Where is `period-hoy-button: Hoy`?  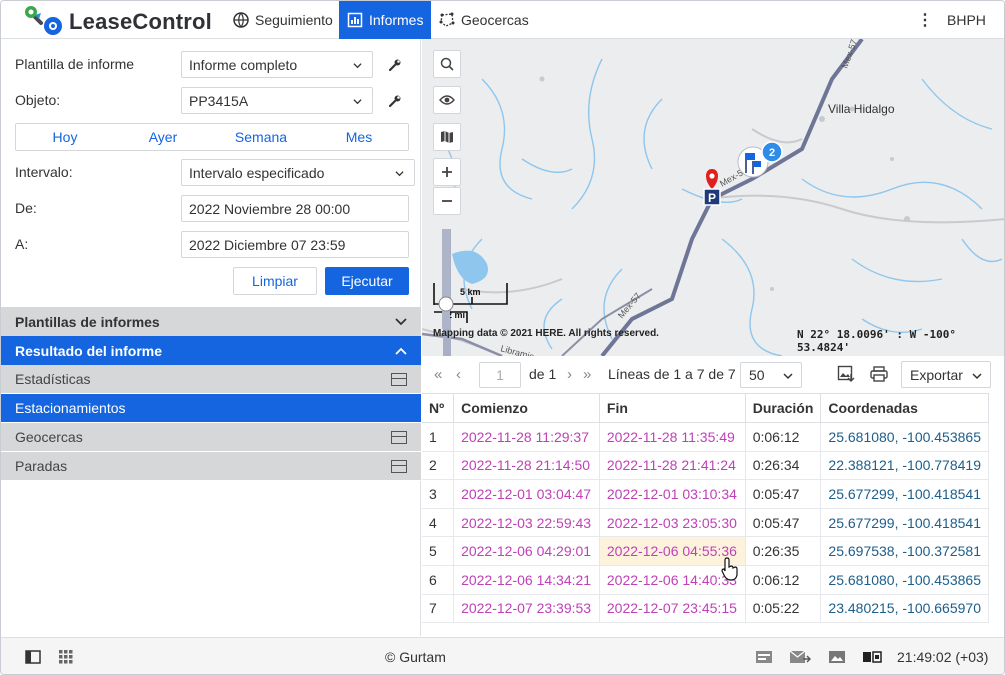 period-hoy-button: Hoy is located at coordinates (65, 137).